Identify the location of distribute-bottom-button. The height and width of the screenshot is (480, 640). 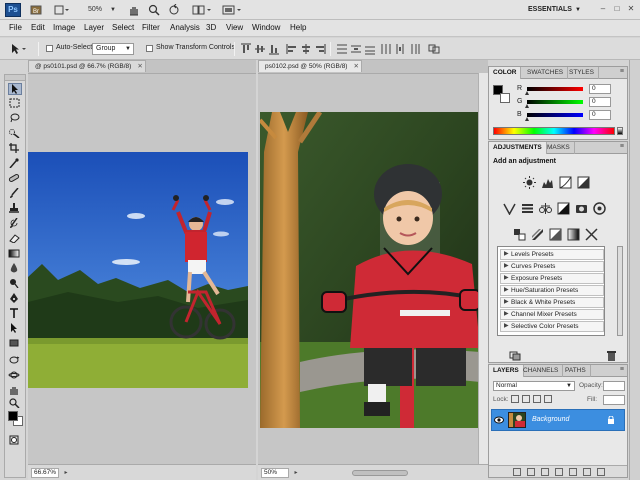
(370, 49).